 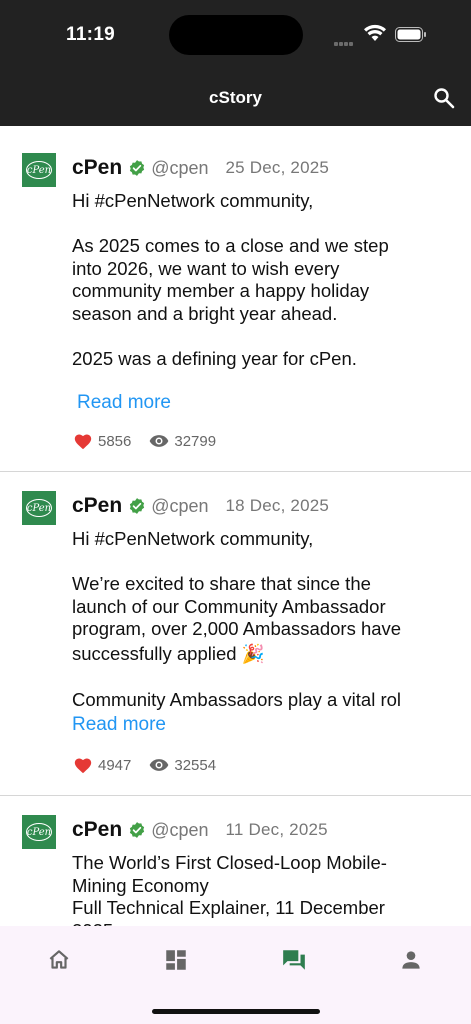 I want to click on battery-icon, so click(x=410, y=34).